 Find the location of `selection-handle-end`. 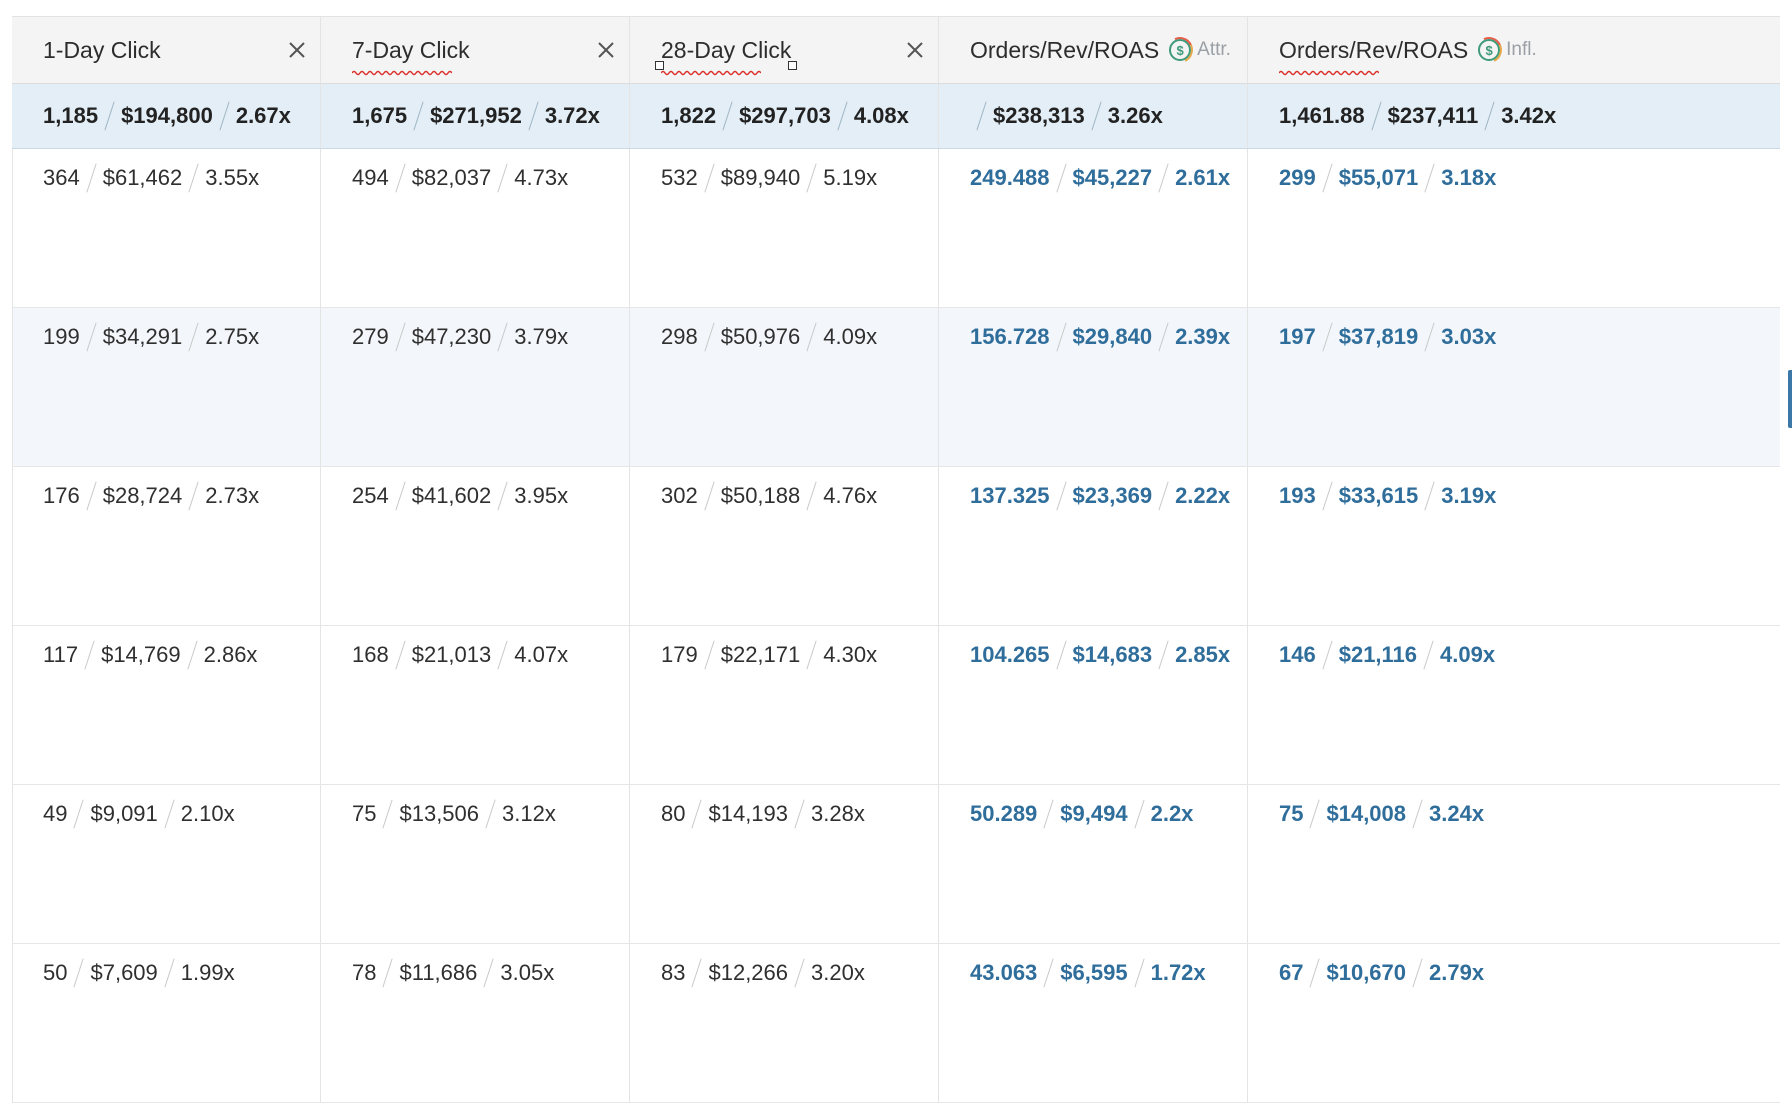

selection-handle-end is located at coordinates (793, 65).